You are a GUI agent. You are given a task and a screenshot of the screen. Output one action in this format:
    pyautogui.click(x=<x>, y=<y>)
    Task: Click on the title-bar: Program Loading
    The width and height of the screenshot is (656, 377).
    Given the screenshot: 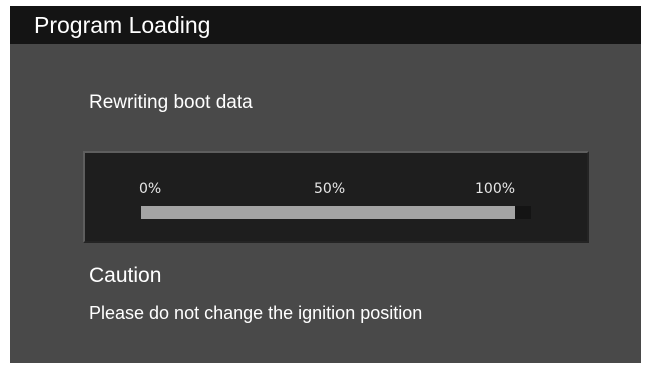 What is the action you would take?
    pyautogui.click(x=325, y=25)
    